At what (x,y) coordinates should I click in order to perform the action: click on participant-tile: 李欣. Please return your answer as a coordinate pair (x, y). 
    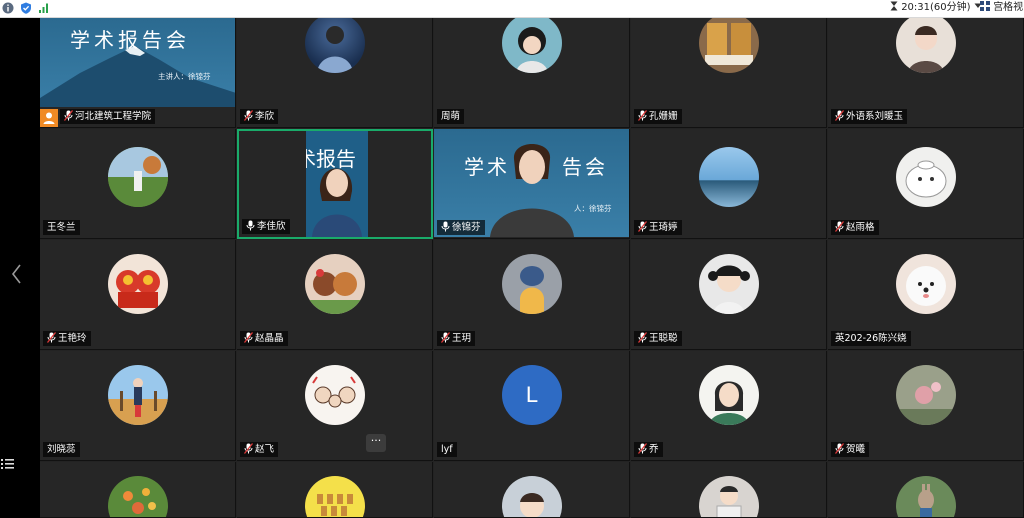
    Looking at the image, I should click on (335, 73).